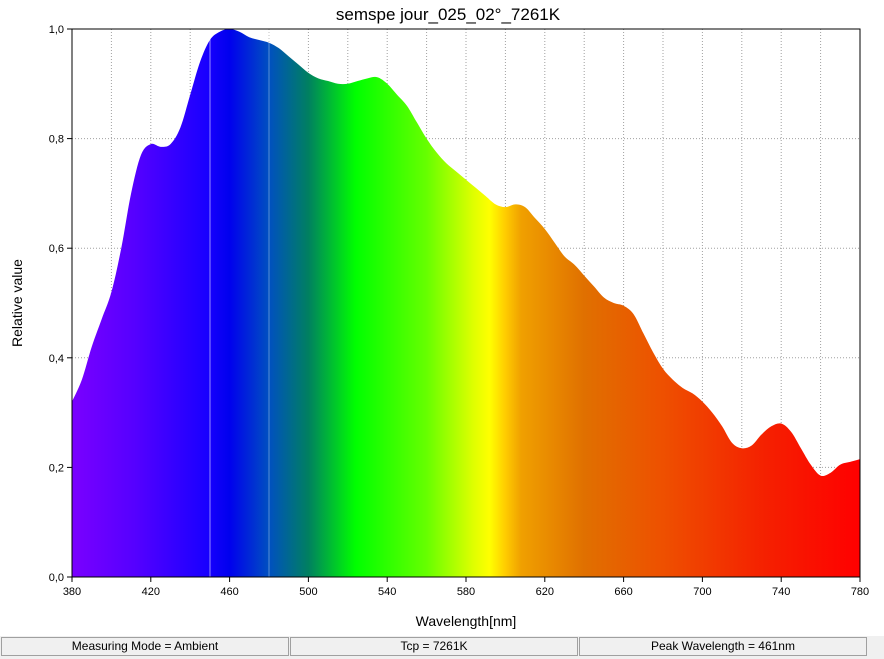 Image resolution: width=884 pixels, height=659 pixels. Describe the element at coordinates (72, 592) in the screenshot. I see `x-tick-label: 380` at that location.